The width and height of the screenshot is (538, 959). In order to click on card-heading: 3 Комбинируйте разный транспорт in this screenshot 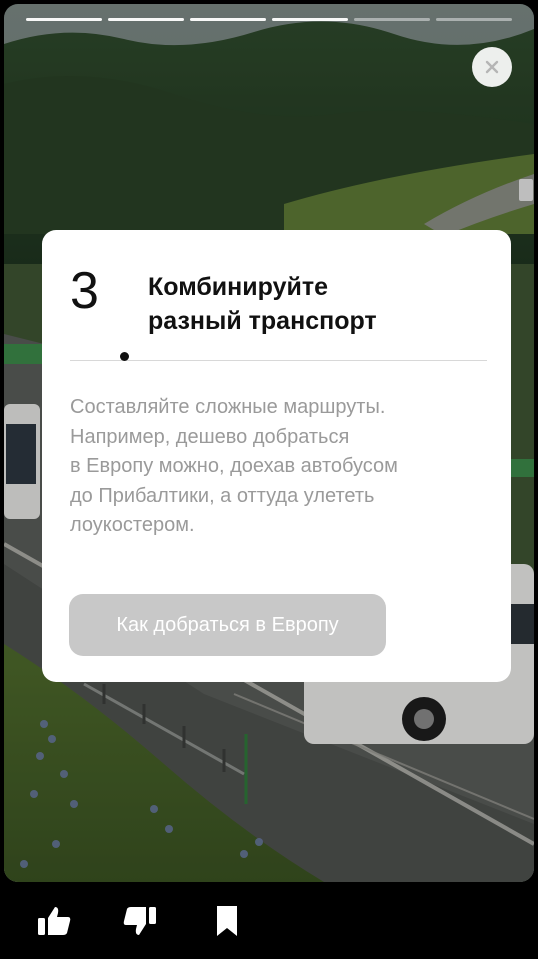, I will do `click(275, 309)`.